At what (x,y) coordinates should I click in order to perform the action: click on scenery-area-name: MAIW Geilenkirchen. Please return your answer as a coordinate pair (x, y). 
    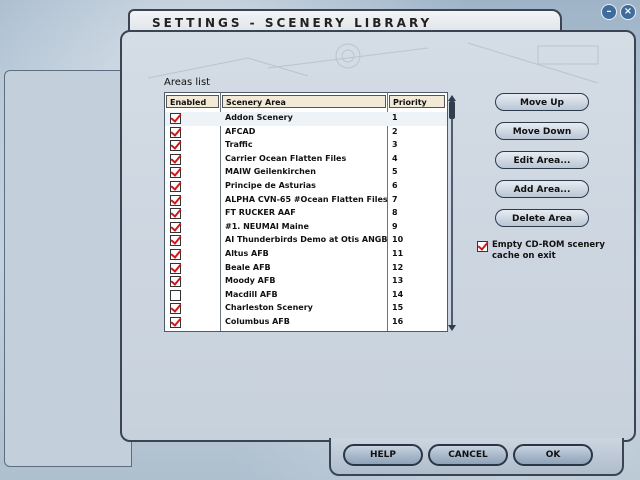
    Looking at the image, I should click on (270, 172).